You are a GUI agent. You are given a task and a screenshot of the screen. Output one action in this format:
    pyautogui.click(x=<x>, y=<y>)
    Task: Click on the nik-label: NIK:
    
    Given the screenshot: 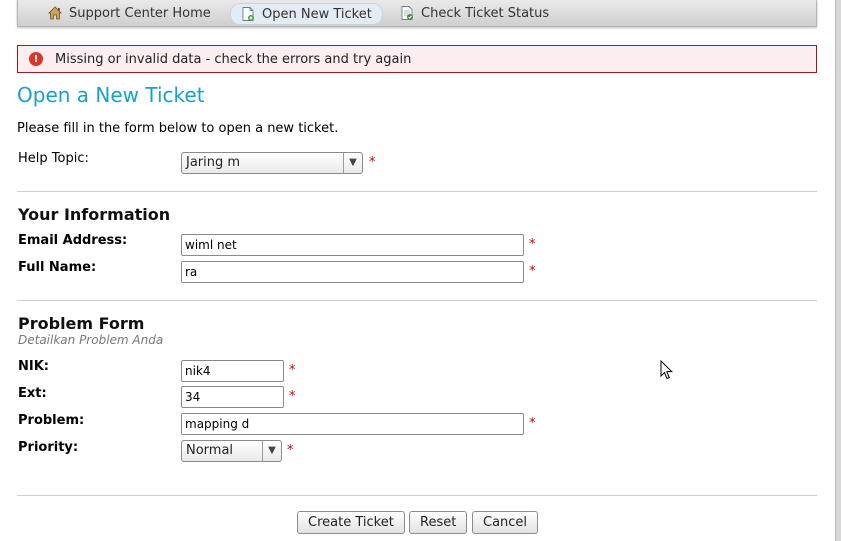 What is the action you would take?
    pyautogui.click(x=33, y=366)
    